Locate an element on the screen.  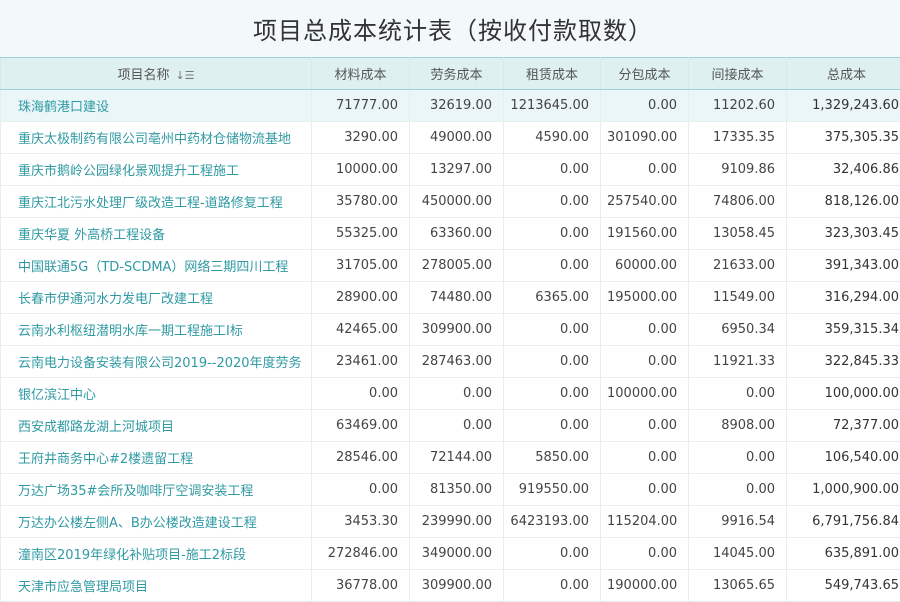
cell-total-cost: 1,329,243.60 is located at coordinates (843, 106).